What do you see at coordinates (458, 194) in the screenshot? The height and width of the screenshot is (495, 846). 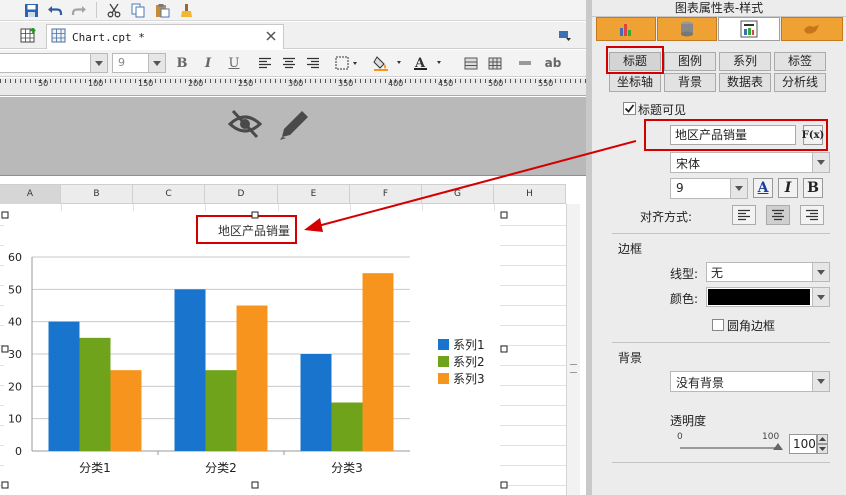 I see `column-header: G` at bounding box center [458, 194].